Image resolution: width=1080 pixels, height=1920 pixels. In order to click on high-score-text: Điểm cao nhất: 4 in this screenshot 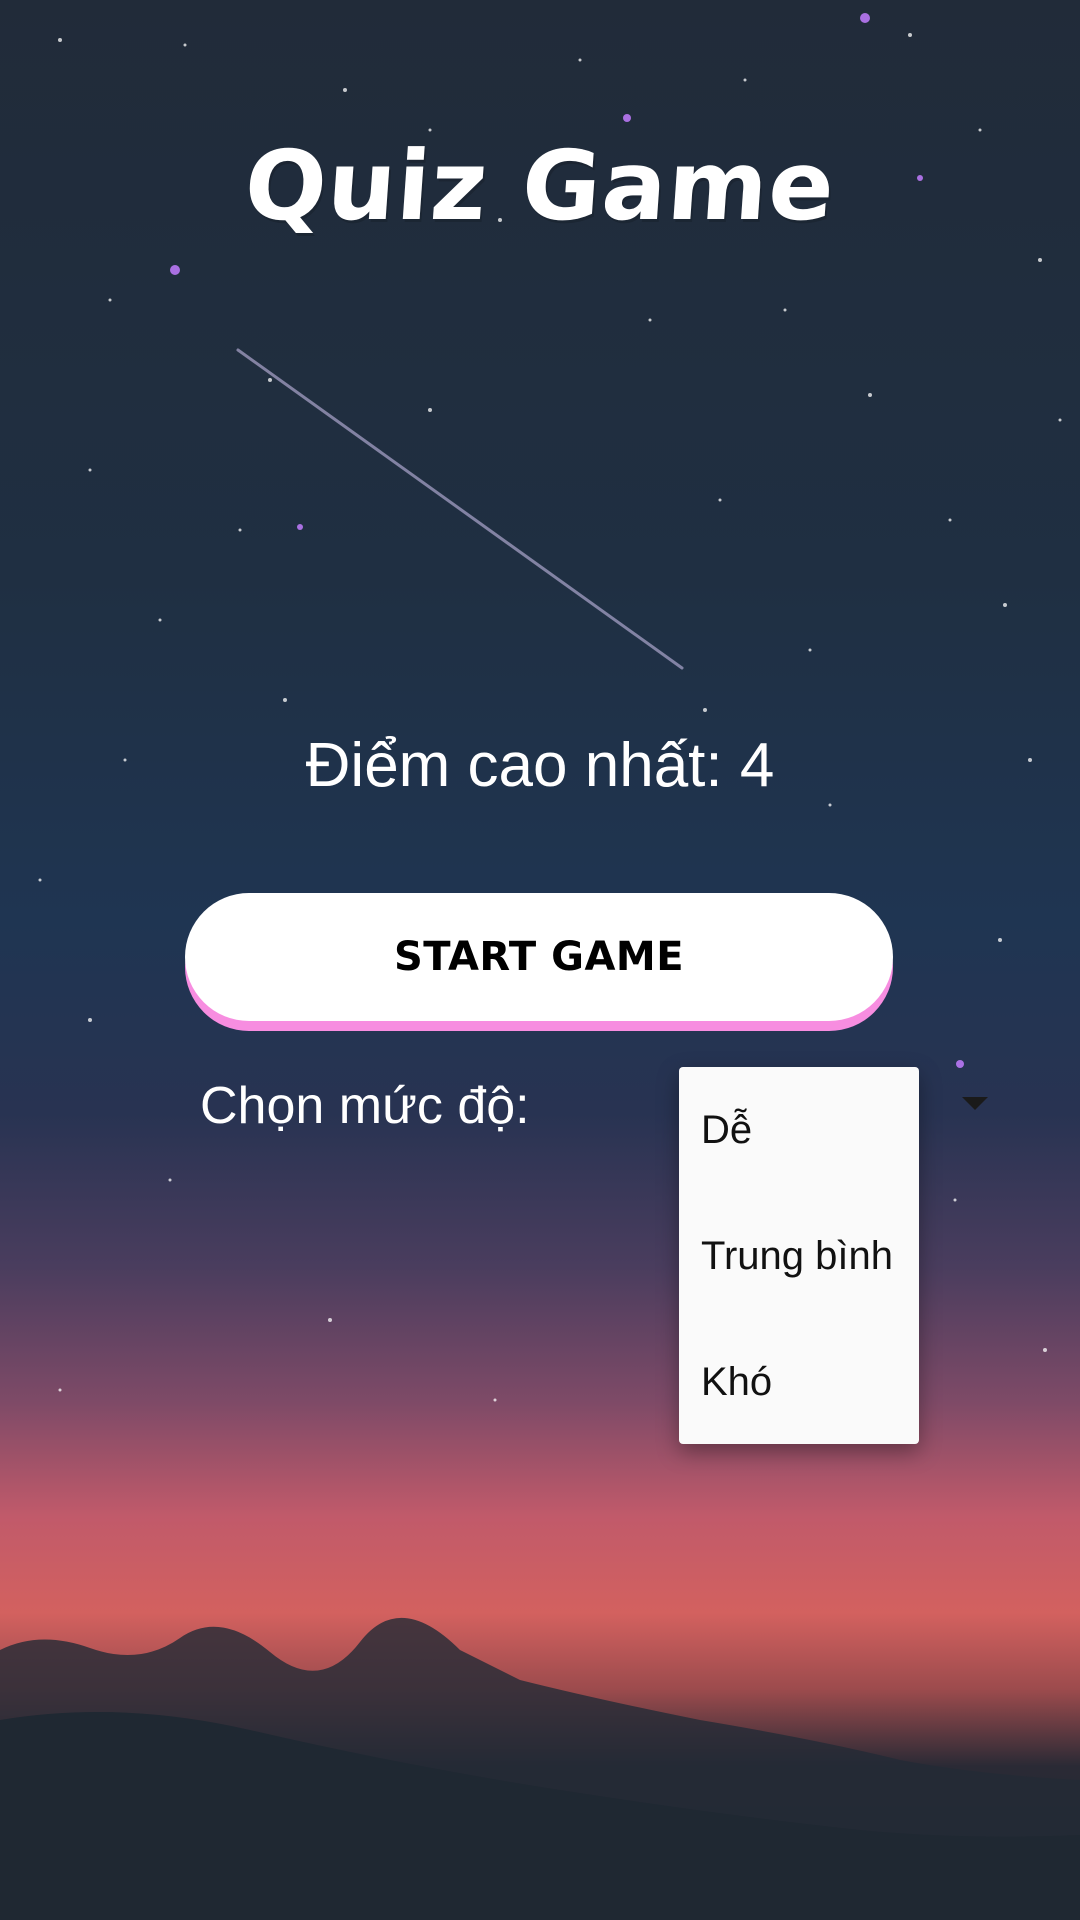, I will do `click(540, 765)`.